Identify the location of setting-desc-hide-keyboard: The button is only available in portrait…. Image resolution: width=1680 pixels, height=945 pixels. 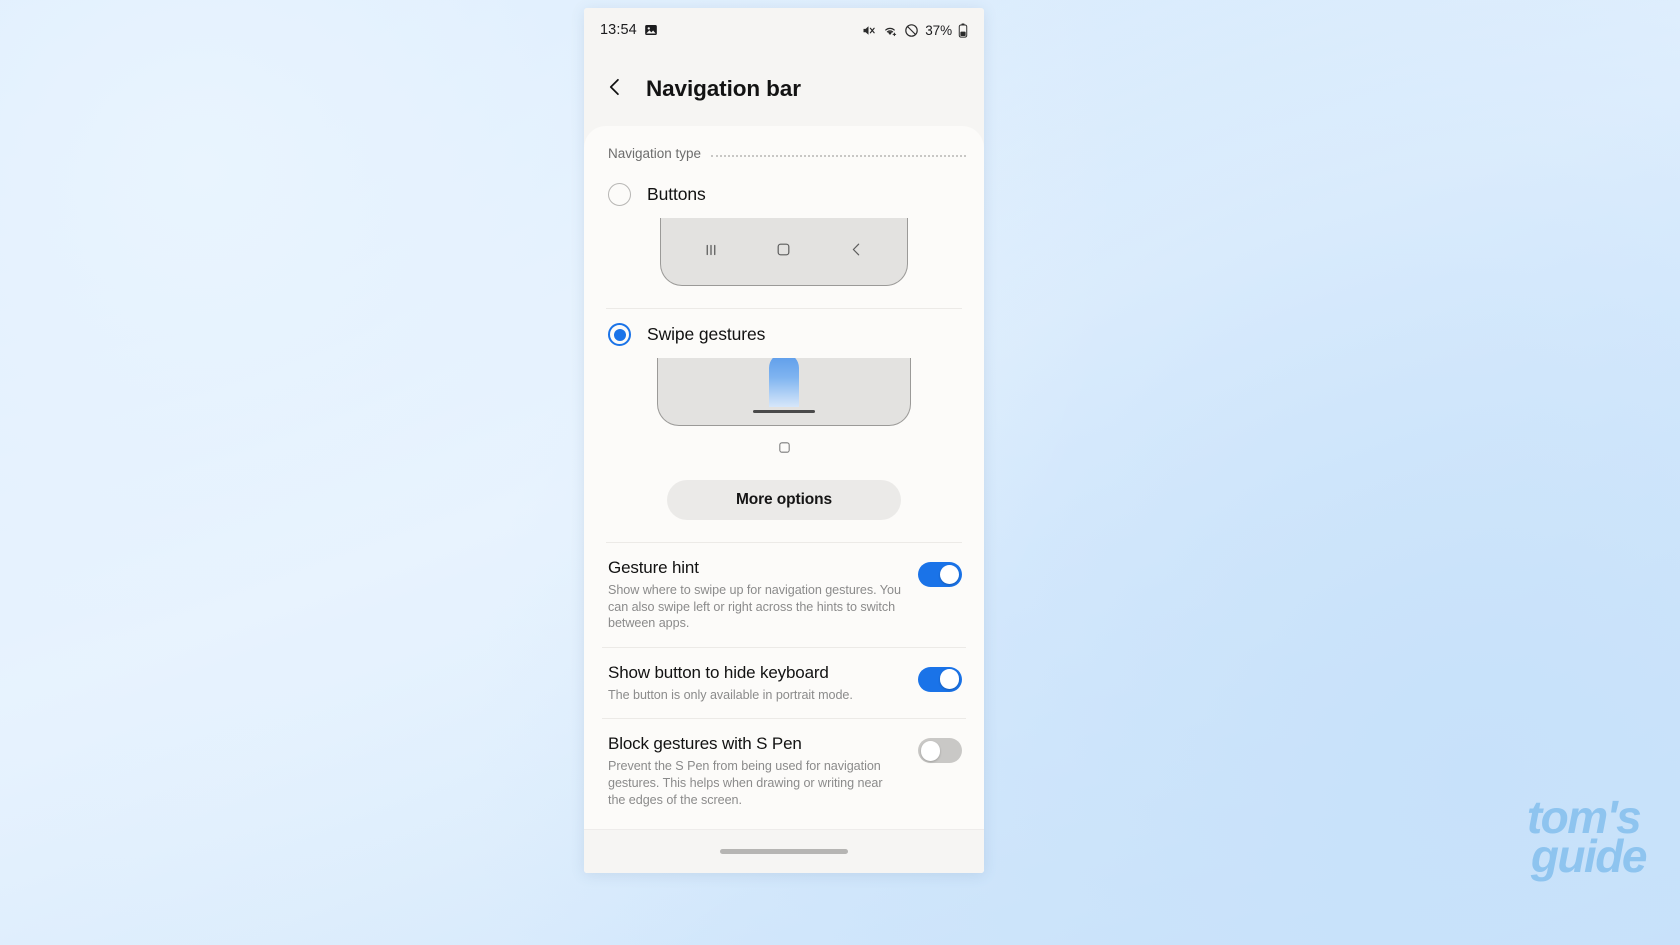
(730, 694).